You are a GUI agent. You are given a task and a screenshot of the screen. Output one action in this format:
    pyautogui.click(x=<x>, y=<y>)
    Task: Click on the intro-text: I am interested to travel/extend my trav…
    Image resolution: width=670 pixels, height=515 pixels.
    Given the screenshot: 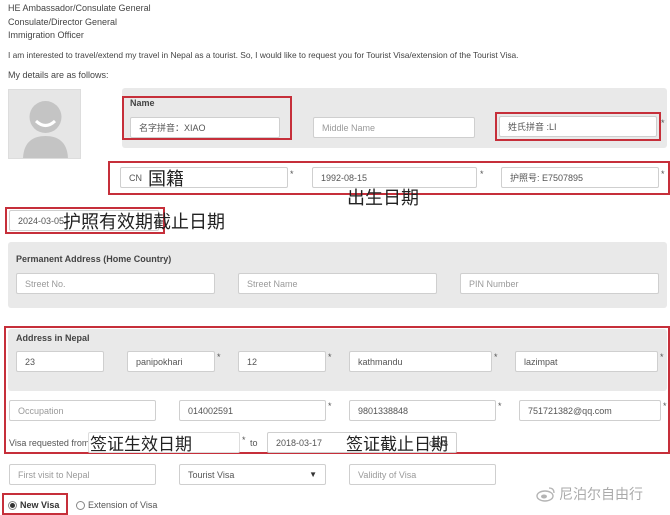 What is the action you would take?
    pyautogui.click(x=263, y=55)
    